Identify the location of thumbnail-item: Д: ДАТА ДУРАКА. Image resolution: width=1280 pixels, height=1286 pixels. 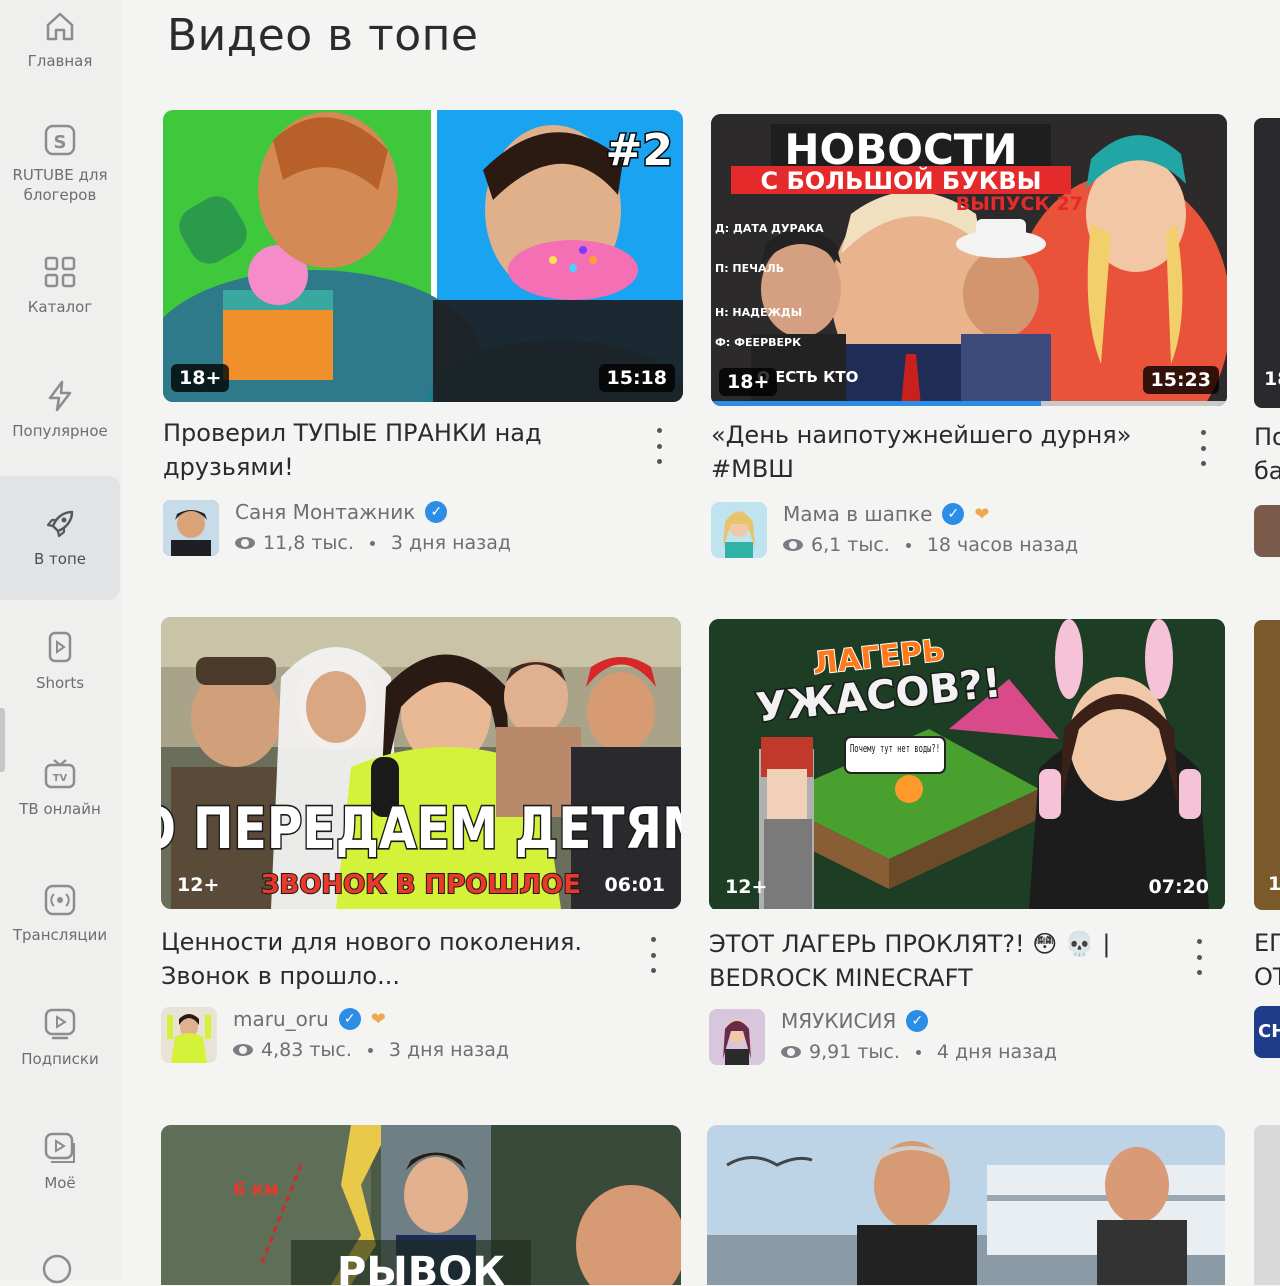
(769, 228).